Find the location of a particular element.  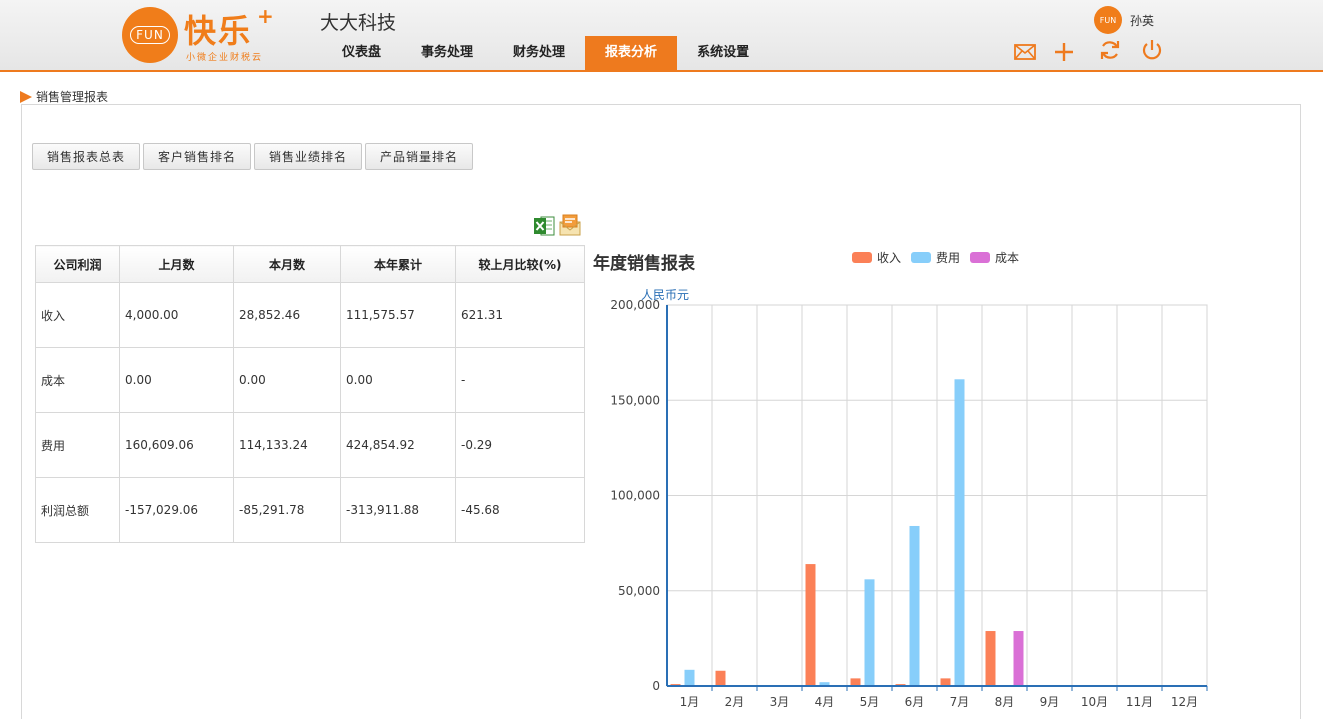

table-row: 成本 0.00 0.00 0.00 - is located at coordinates (310, 380).